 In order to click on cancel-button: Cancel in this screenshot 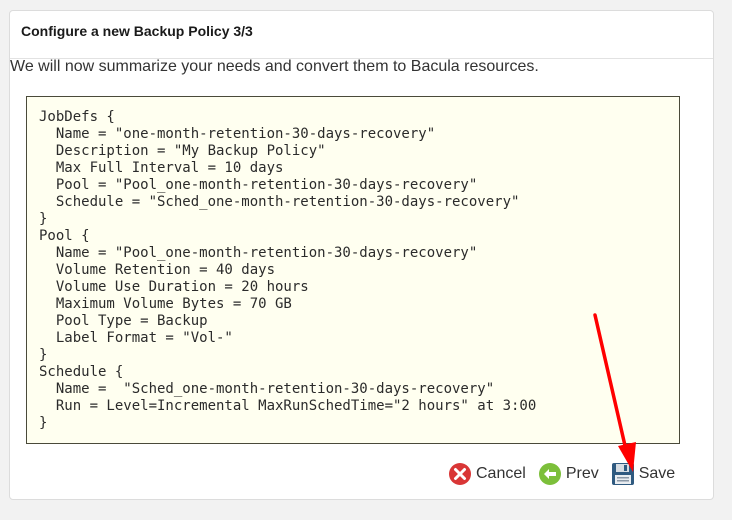, I will do `click(487, 474)`.